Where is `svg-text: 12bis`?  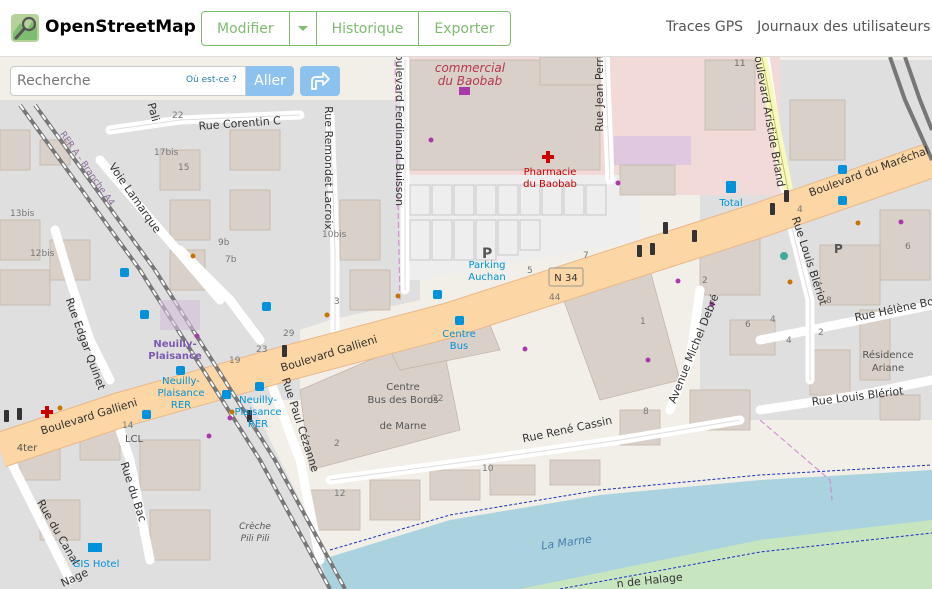
svg-text: 12bis is located at coordinates (42, 254).